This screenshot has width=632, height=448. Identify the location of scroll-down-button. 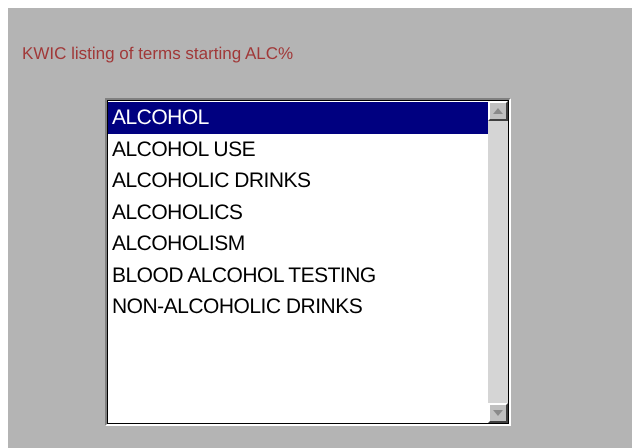
(498, 413).